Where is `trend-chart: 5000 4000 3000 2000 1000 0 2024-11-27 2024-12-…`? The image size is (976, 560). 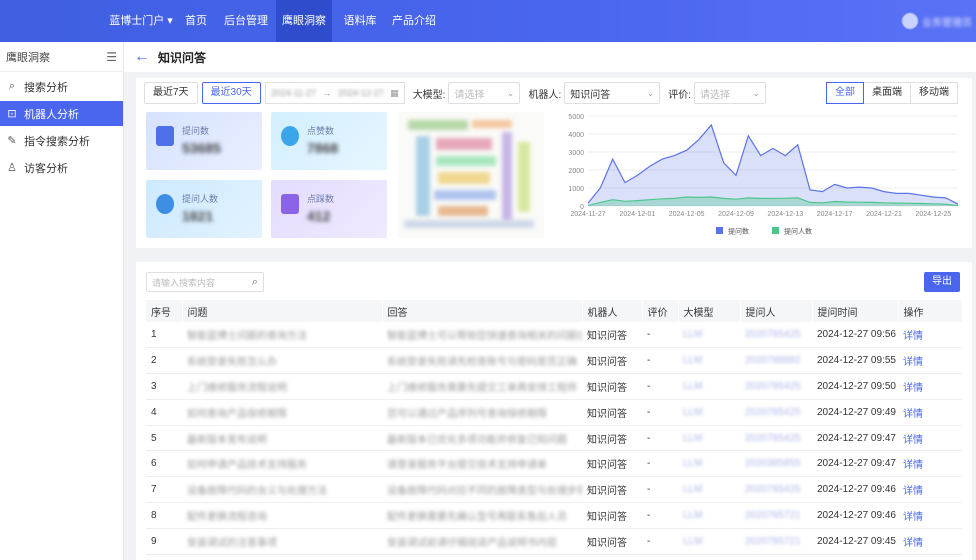
trend-chart: 5000 4000 3000 2000 1000 0 2024-11-27 2024-12-… is located at coordinates (763, 175).